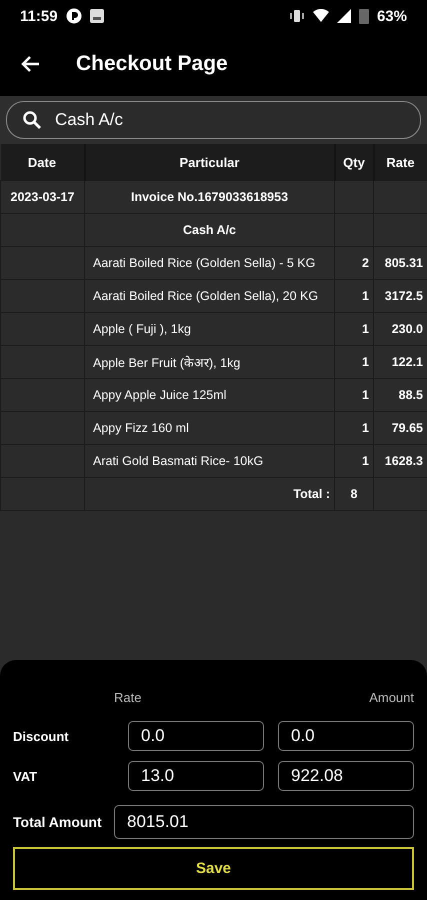 Image resolution: width=427 pixels, height=900 pixels. Describe the element at coordinates (39, 16) in the screenshot. I see `clock: 11:59` at that location.